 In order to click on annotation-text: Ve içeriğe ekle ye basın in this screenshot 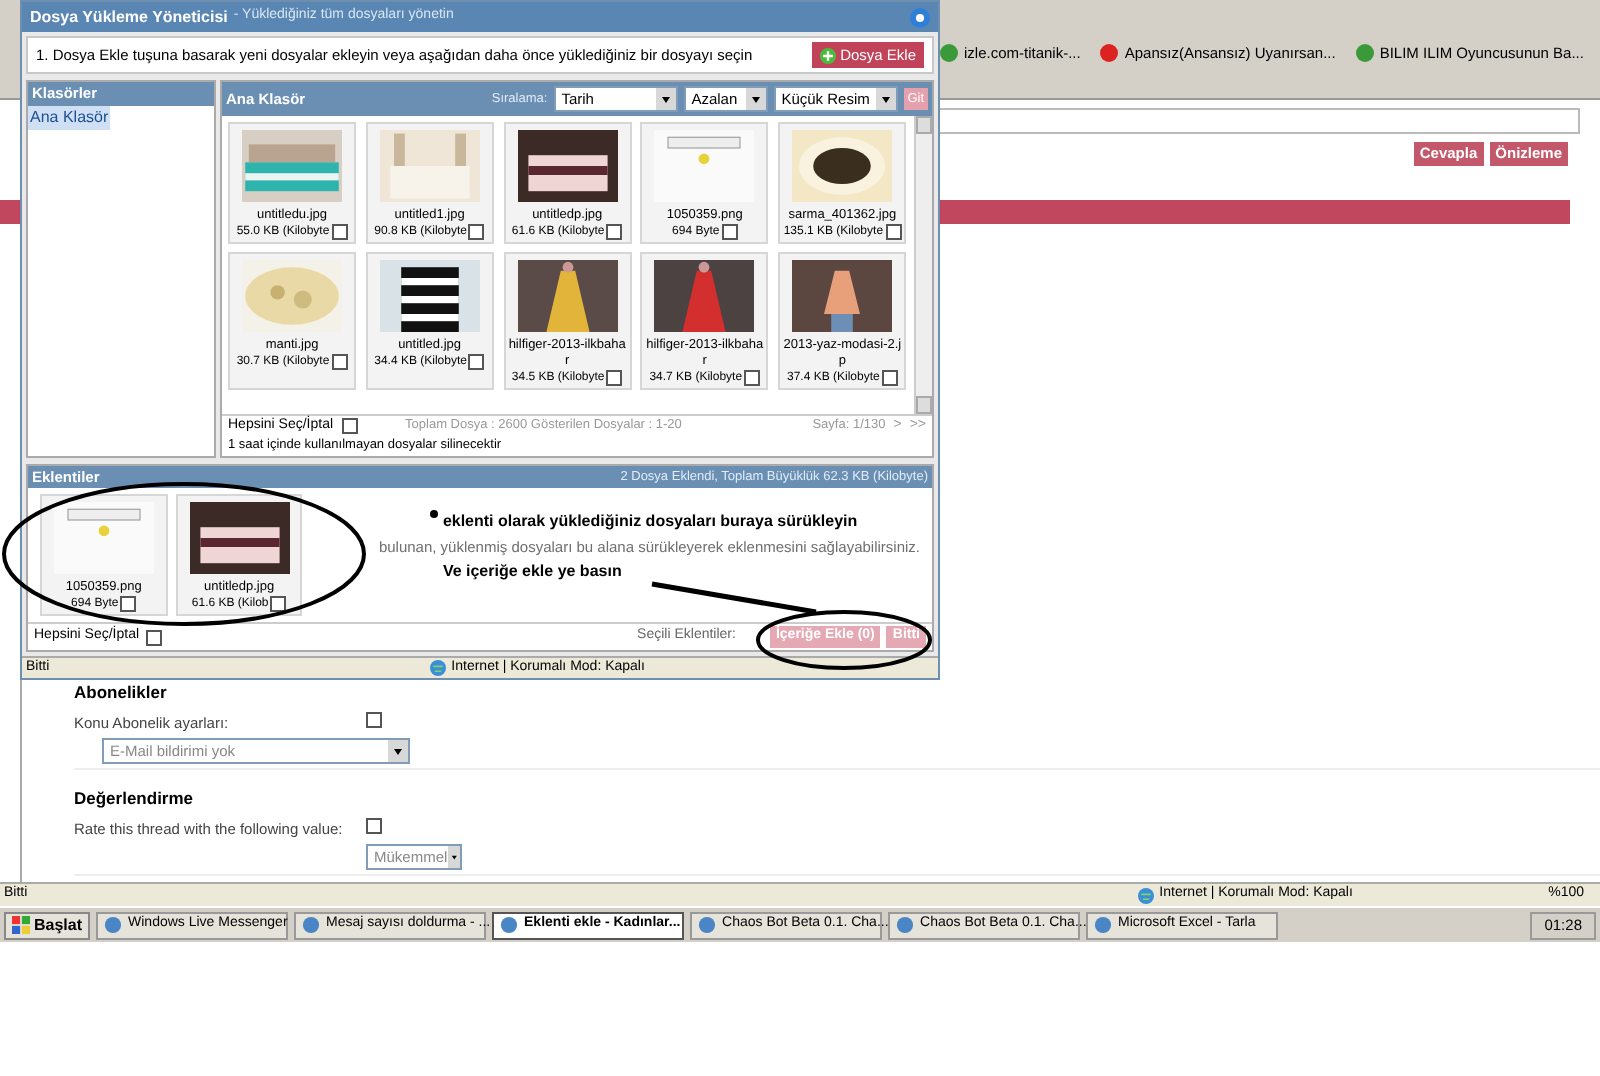, I will do `click(532, 572)`.